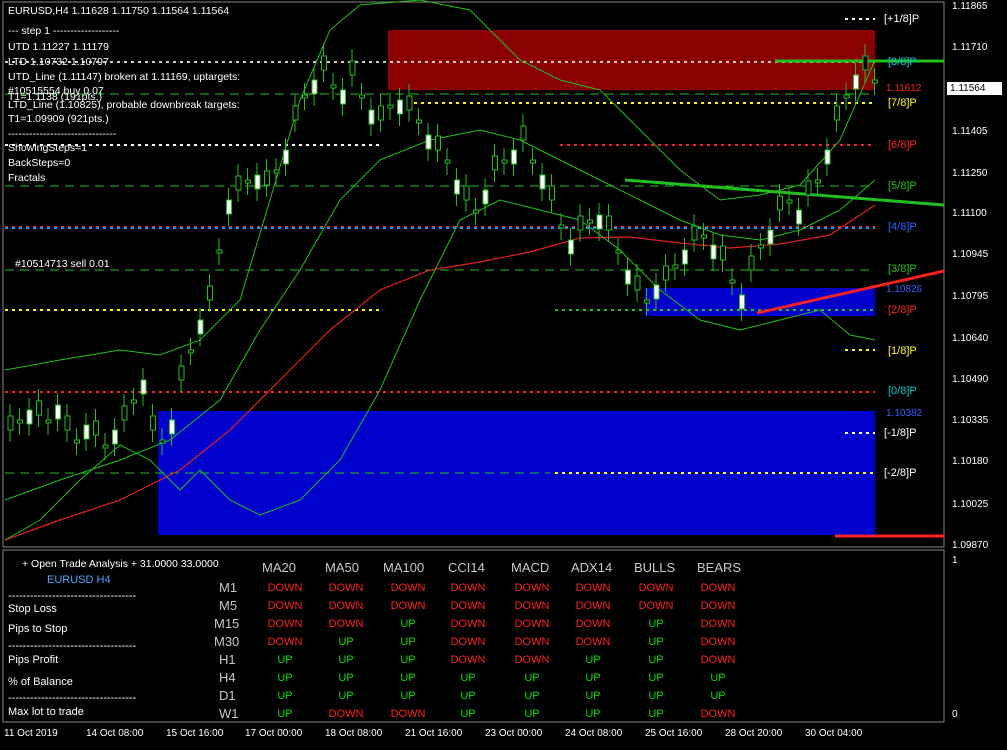 The height and width of the screenshot is (750, 1007). What do you see at coordinates (354, 733) in the screenshot?
I see `time-tick: 18 Oct 08:00` at bounding box center [354, 733].